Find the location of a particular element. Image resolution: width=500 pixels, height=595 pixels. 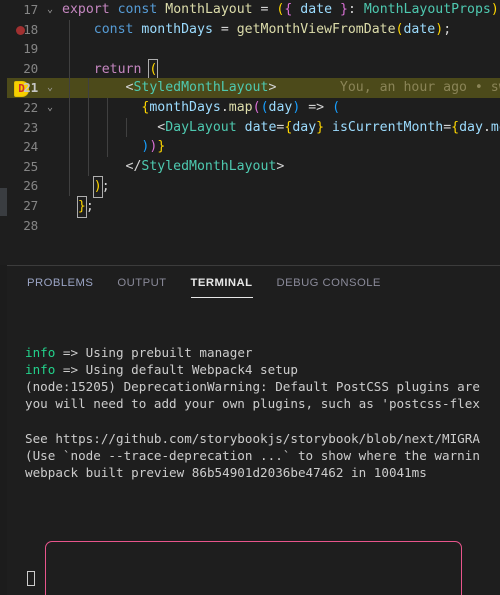

panel-tab-output: OUTPUT is located at coordinates (141, 283).